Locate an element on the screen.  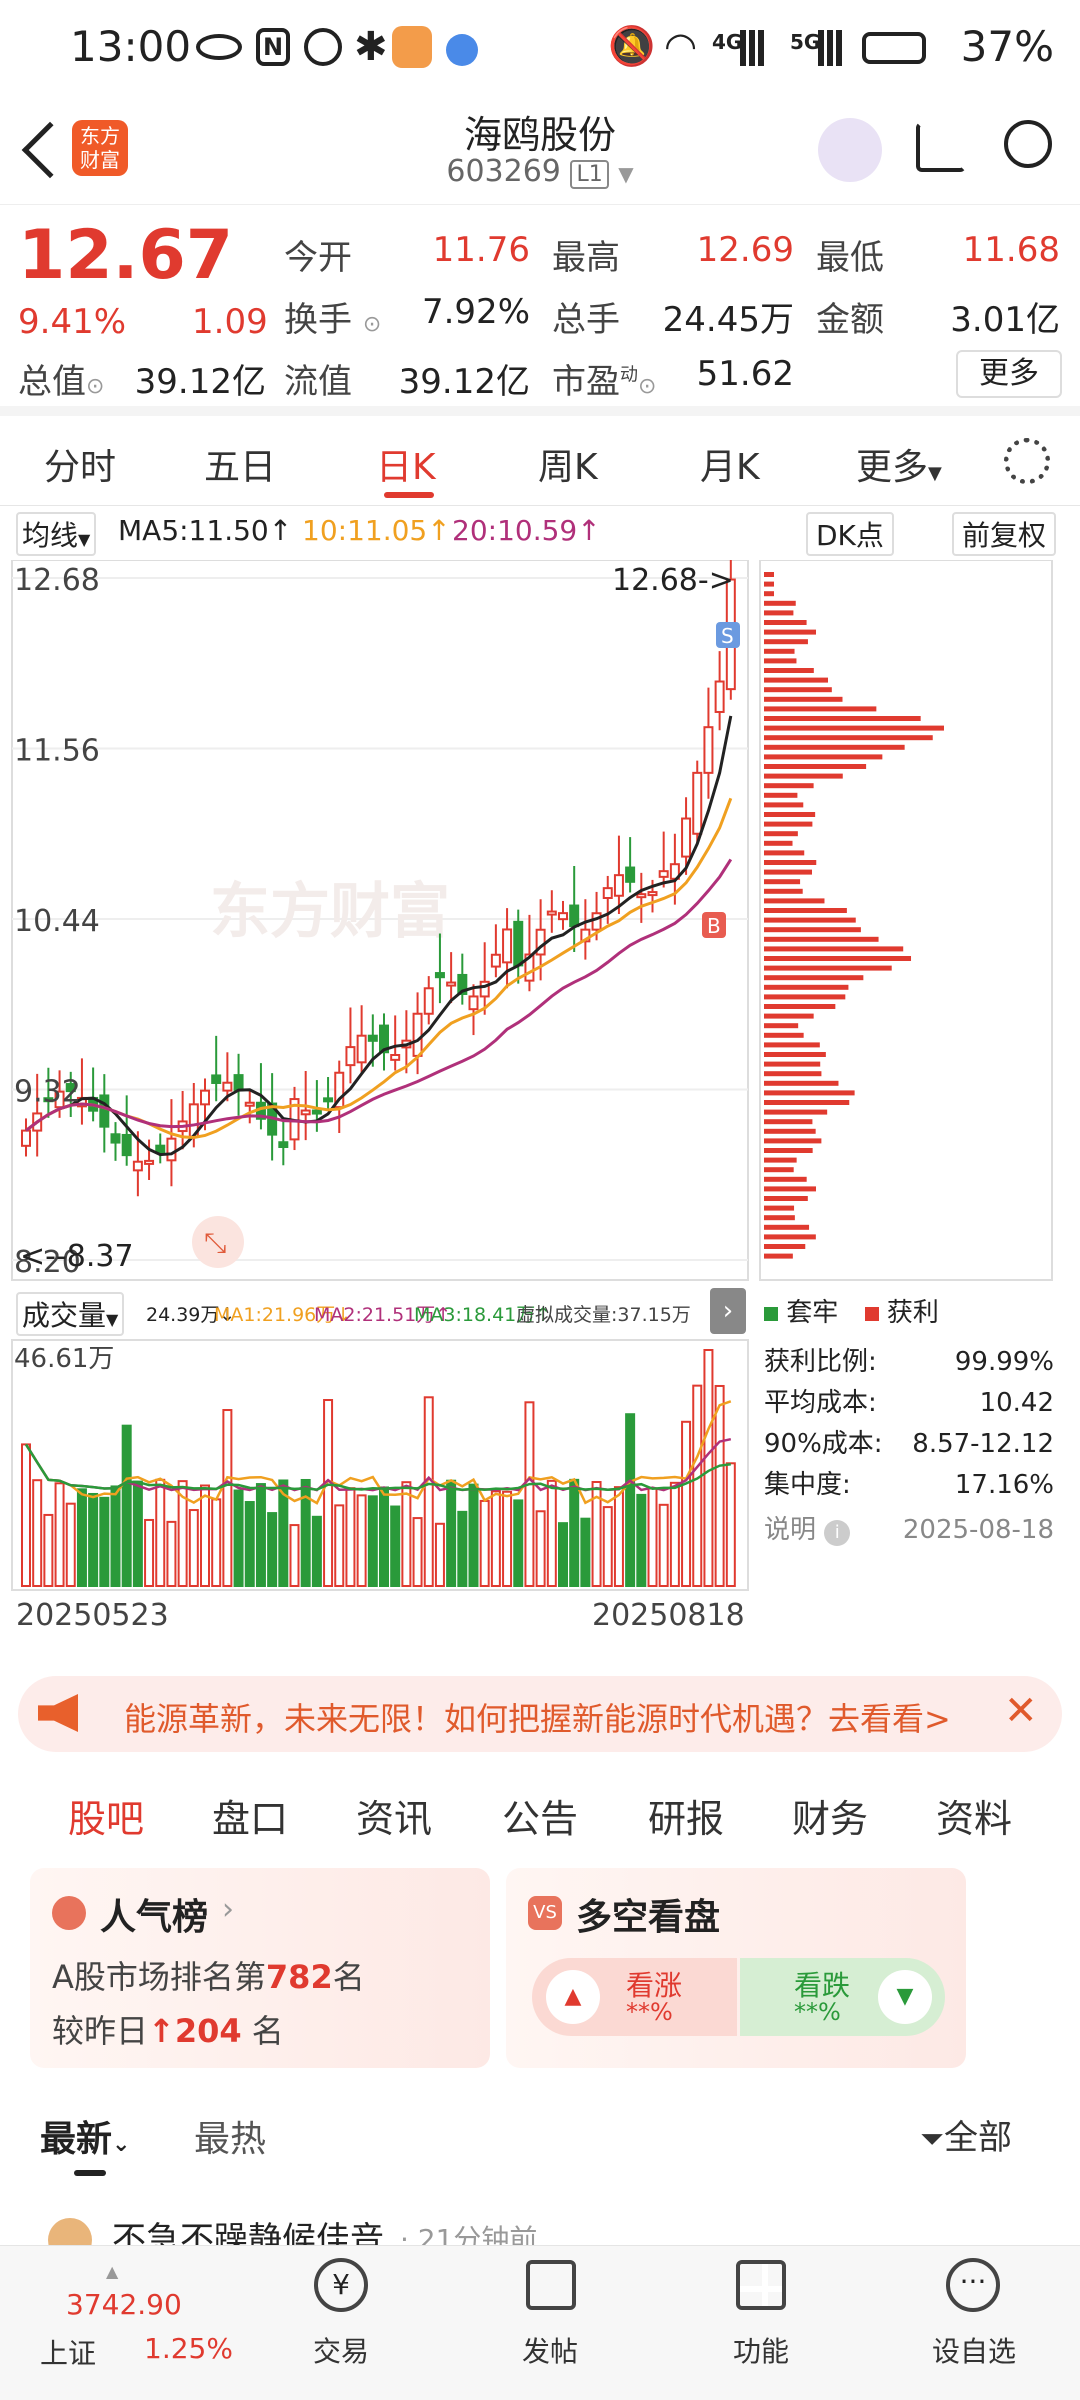
tab-5day: 五日 is located at coordinates (240, 464).